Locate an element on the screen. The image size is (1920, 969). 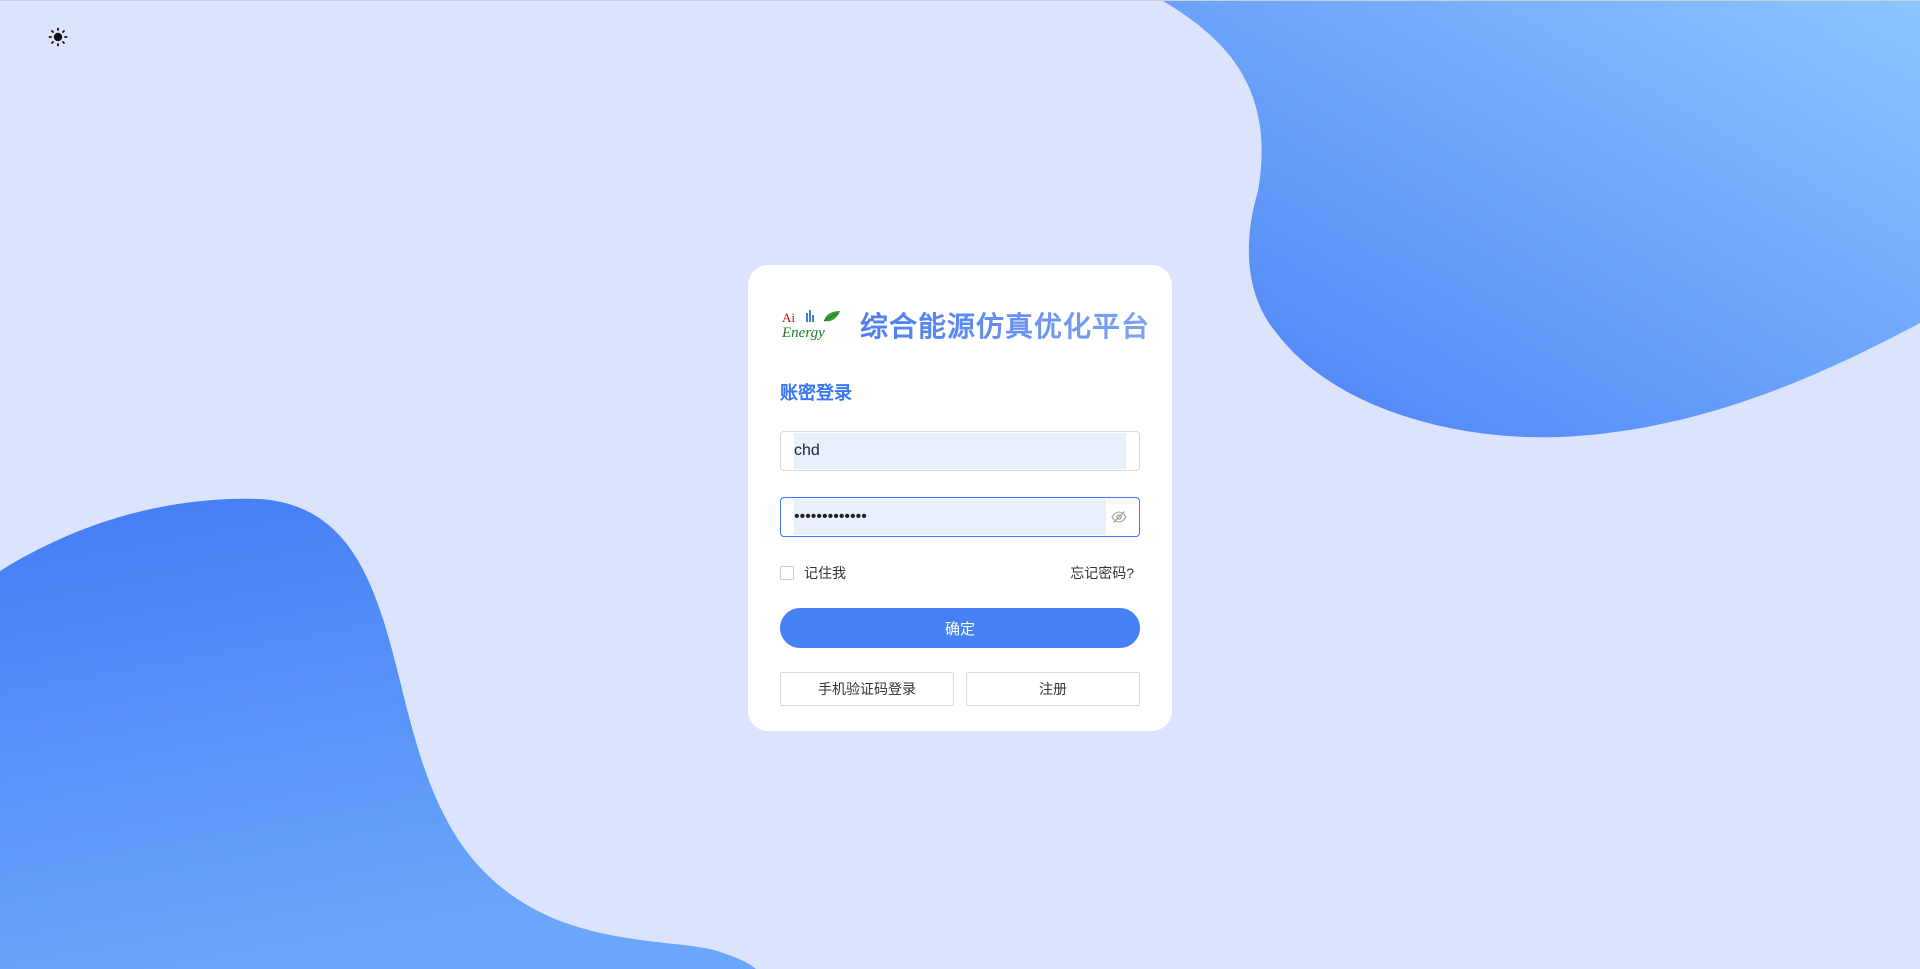
checkbox-box is located at coordinates (787, 573).